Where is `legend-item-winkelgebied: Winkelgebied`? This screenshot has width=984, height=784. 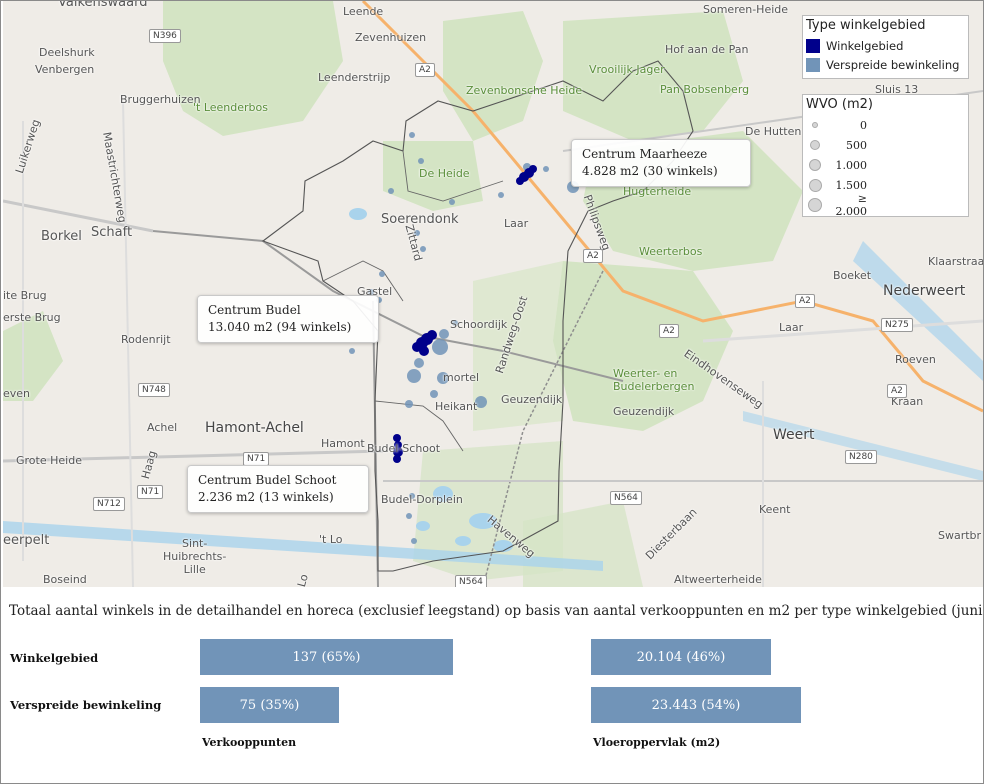 legend-item-winkelgebied: Winkelgebied is located at coordinates (885, 45).